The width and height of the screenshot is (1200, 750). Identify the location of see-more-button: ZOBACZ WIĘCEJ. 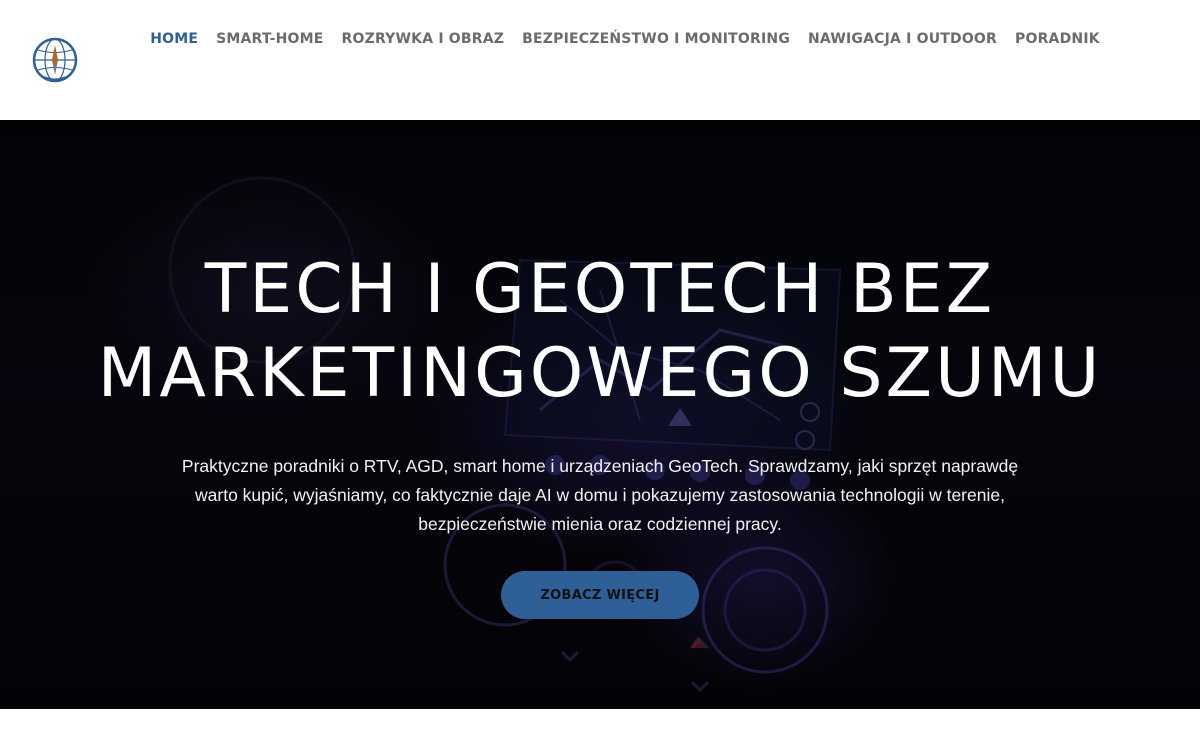
(600, 595).